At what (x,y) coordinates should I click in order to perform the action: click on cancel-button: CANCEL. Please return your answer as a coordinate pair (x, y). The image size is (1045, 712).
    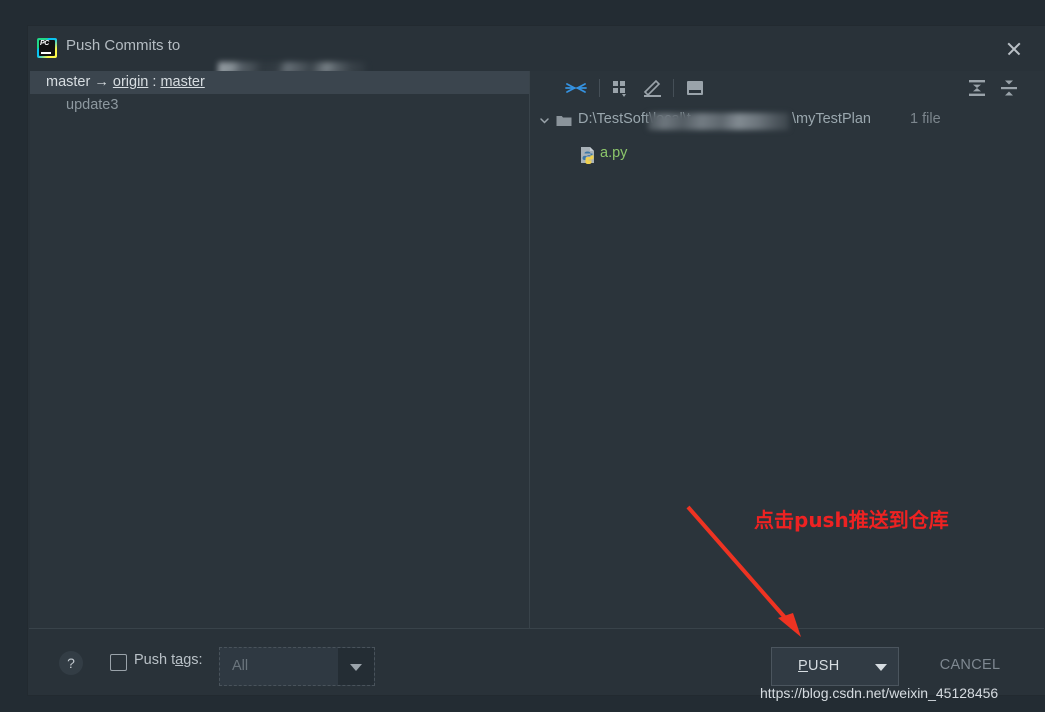
    Looking at the image, I should click on (970, 666).